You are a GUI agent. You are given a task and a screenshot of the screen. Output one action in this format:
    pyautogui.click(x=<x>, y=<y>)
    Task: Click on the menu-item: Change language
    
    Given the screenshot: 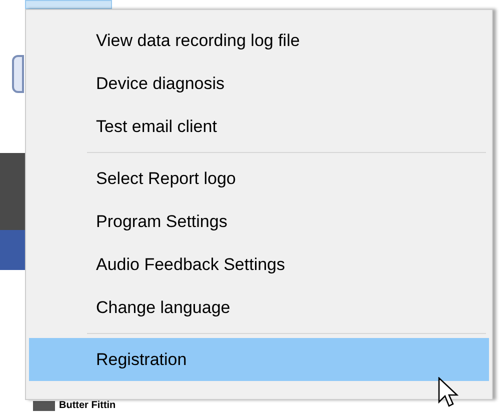 What is the action you would take?
    pyautogui.click(x=259, y=307)
    